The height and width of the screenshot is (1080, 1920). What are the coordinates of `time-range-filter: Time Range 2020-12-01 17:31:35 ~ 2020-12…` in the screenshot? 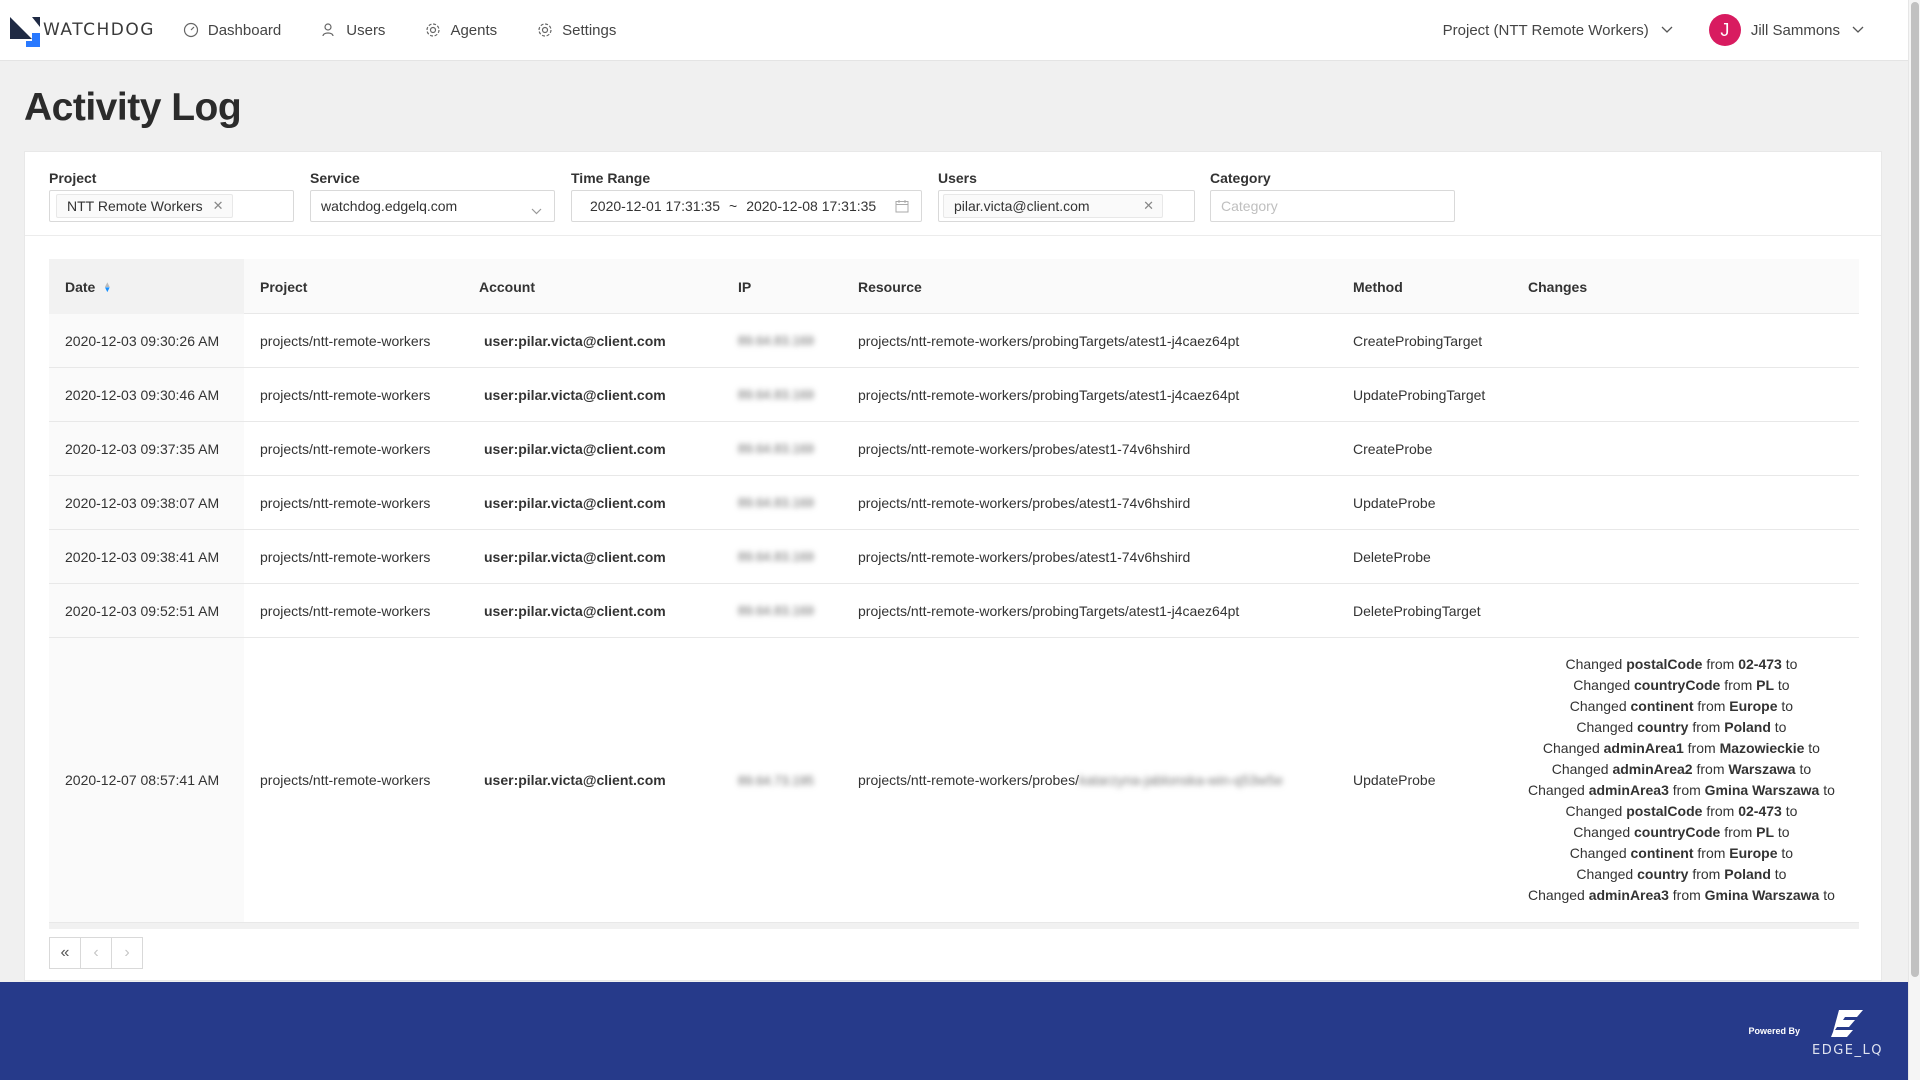 It's located at (746, 196).